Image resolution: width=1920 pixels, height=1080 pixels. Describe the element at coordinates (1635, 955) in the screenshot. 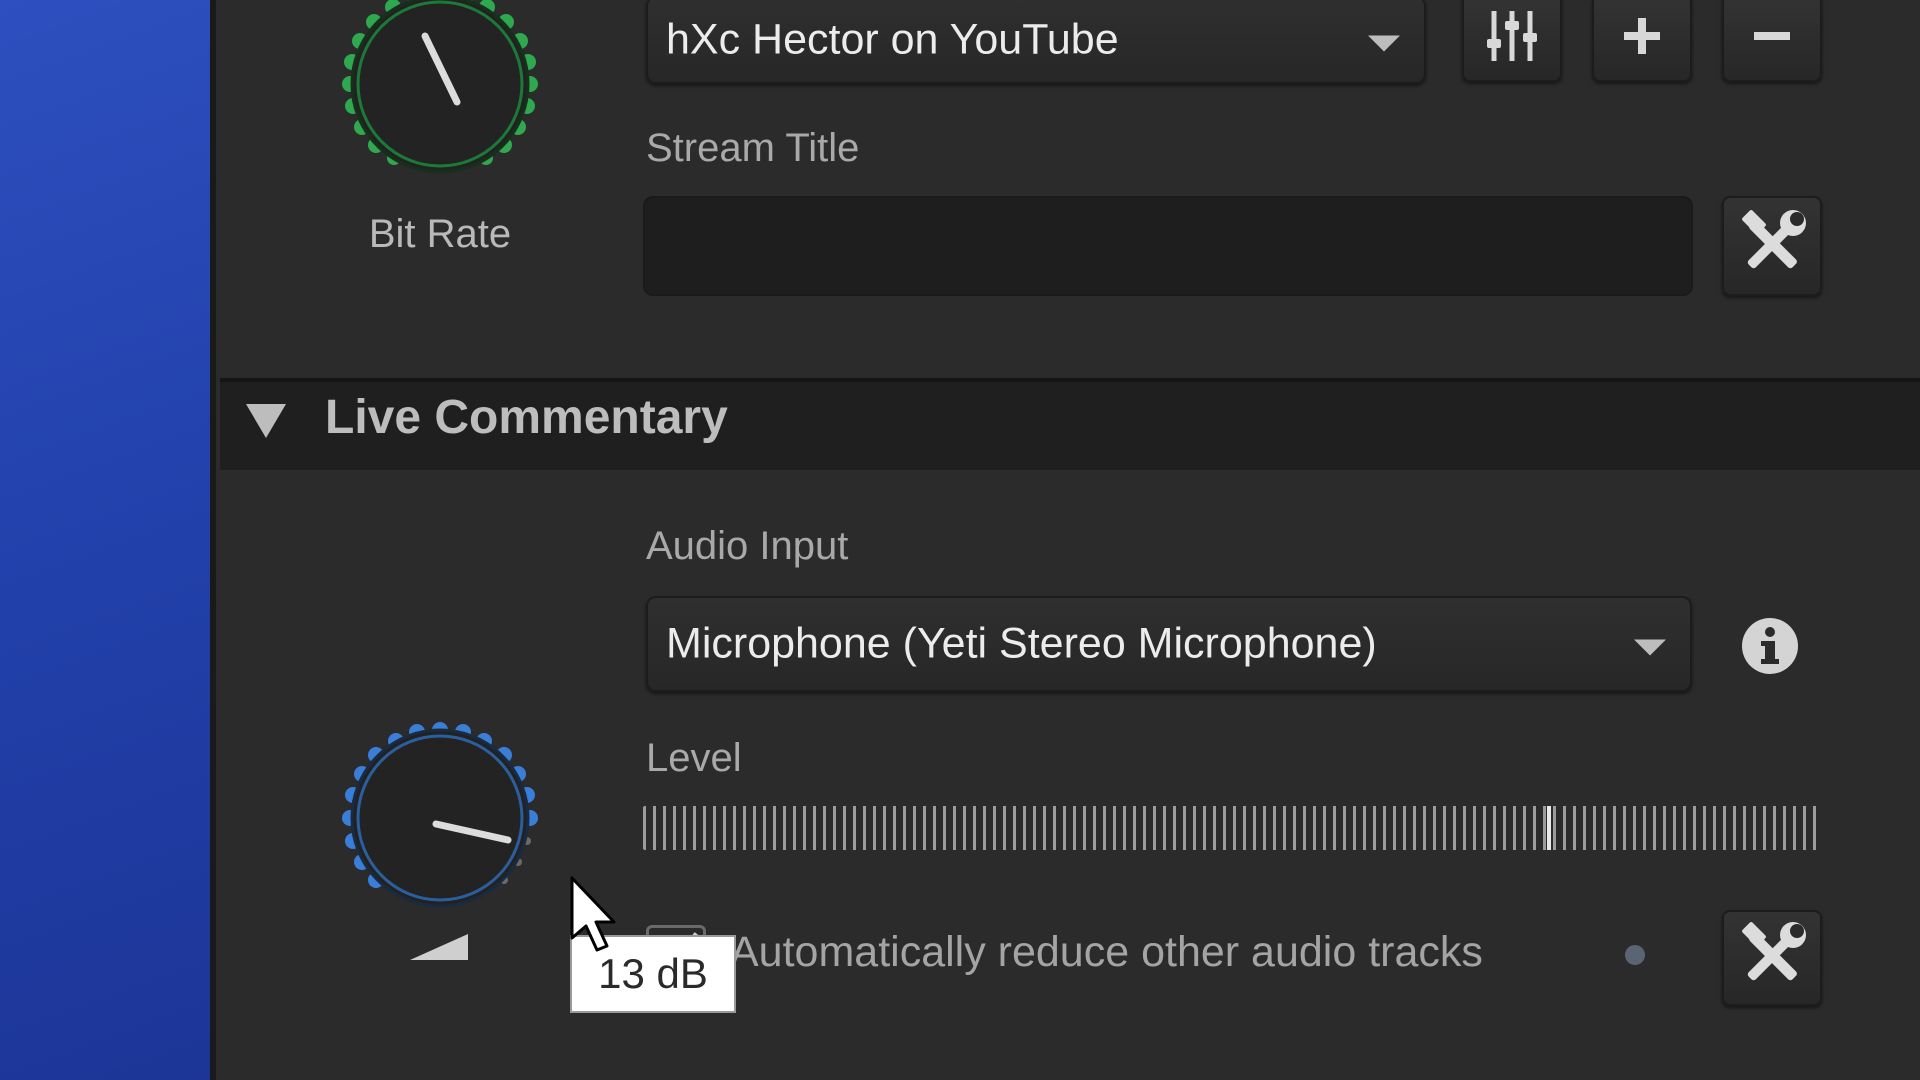

I see `status-indicator` at that location.